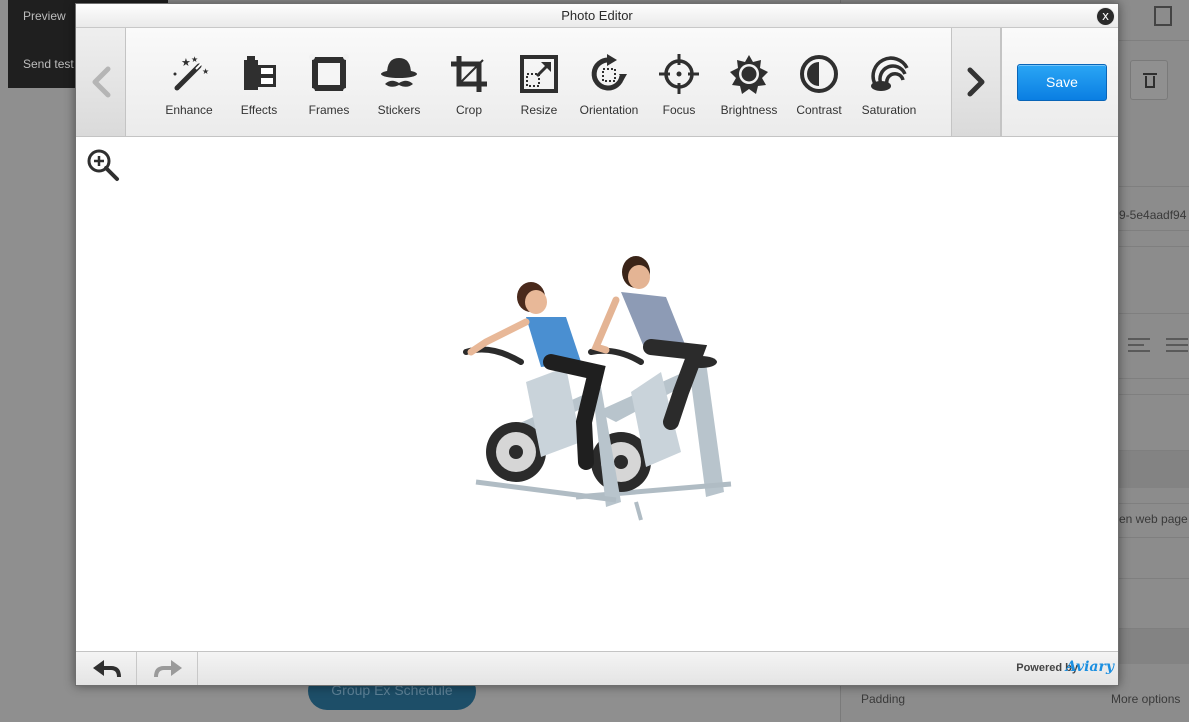  I want to click on tools-next-button, so click(976, 82).